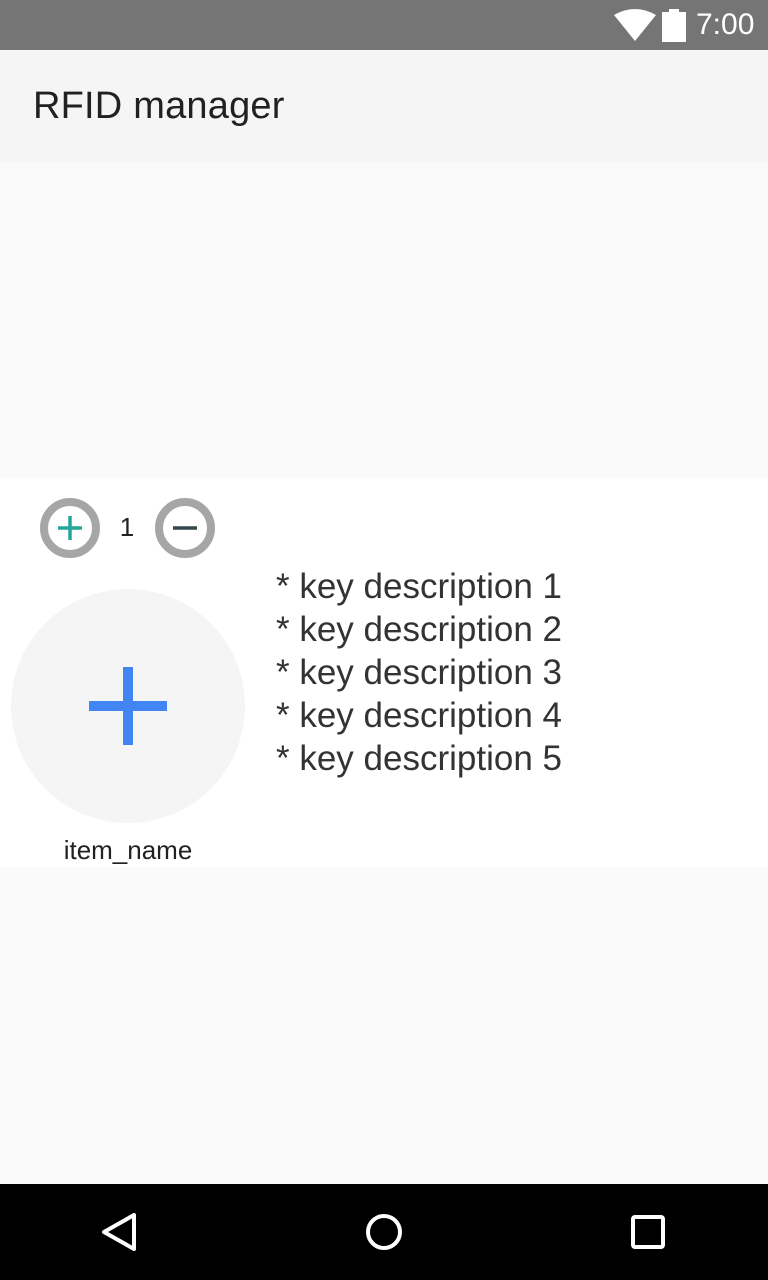 This screenshot has height=1280, width=768. Describe the element at coordinates (419, 629) in the screenshot. I see `key-description-item: * key description 2` at that location.